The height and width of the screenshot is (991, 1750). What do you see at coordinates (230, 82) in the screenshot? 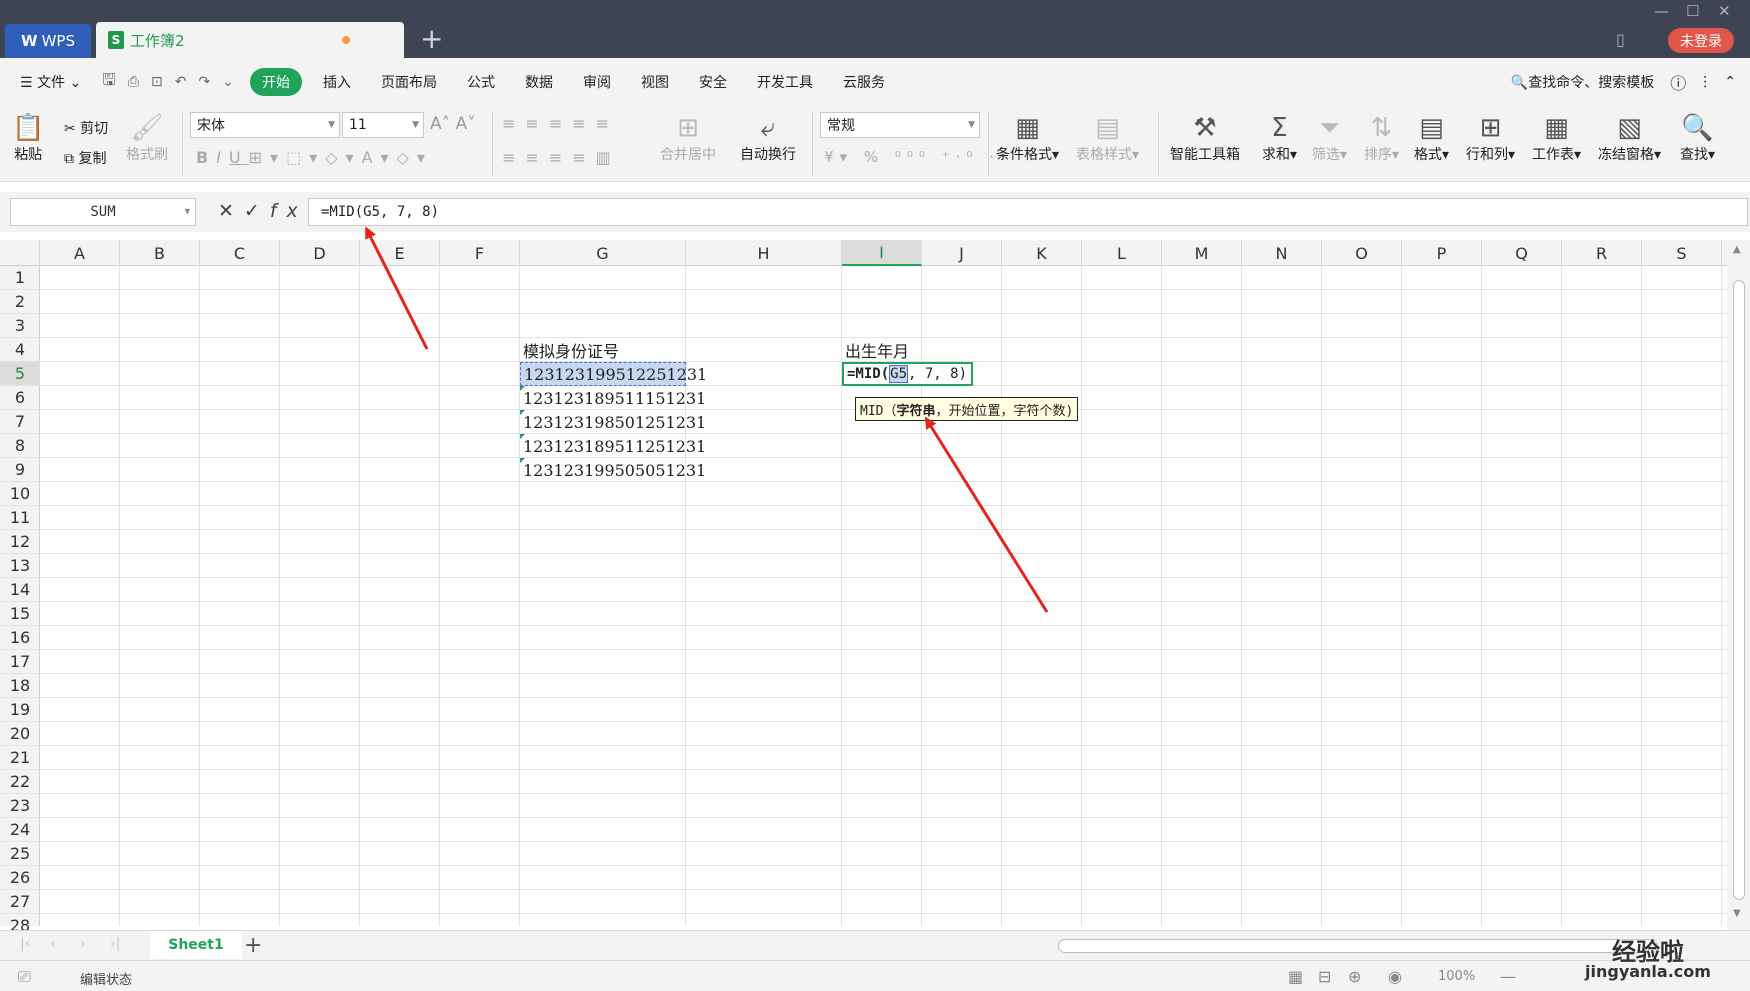
I see `quick-access-more-icon: ⌄` at bounding box center [230, 82].